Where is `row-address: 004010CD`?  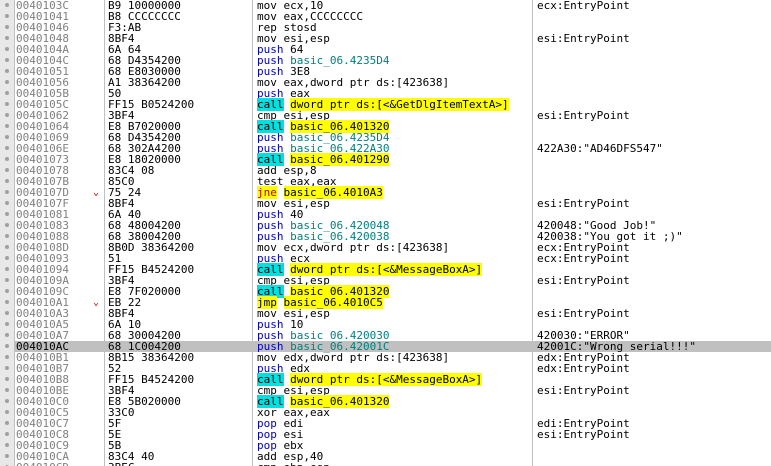 row-address: 004010CD is located at coordinates (42, 464).